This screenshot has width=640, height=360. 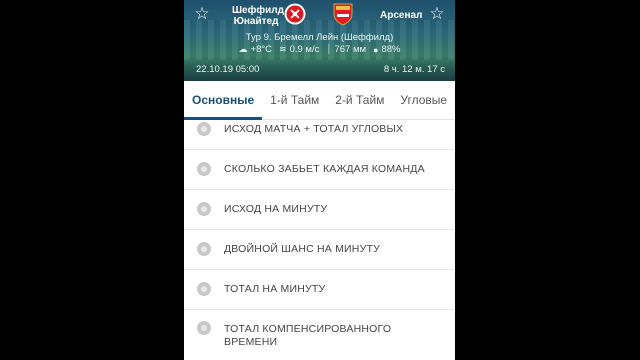 I want to click on pressure-item: ⏐ 767 мм, so click(x=346, y=49).